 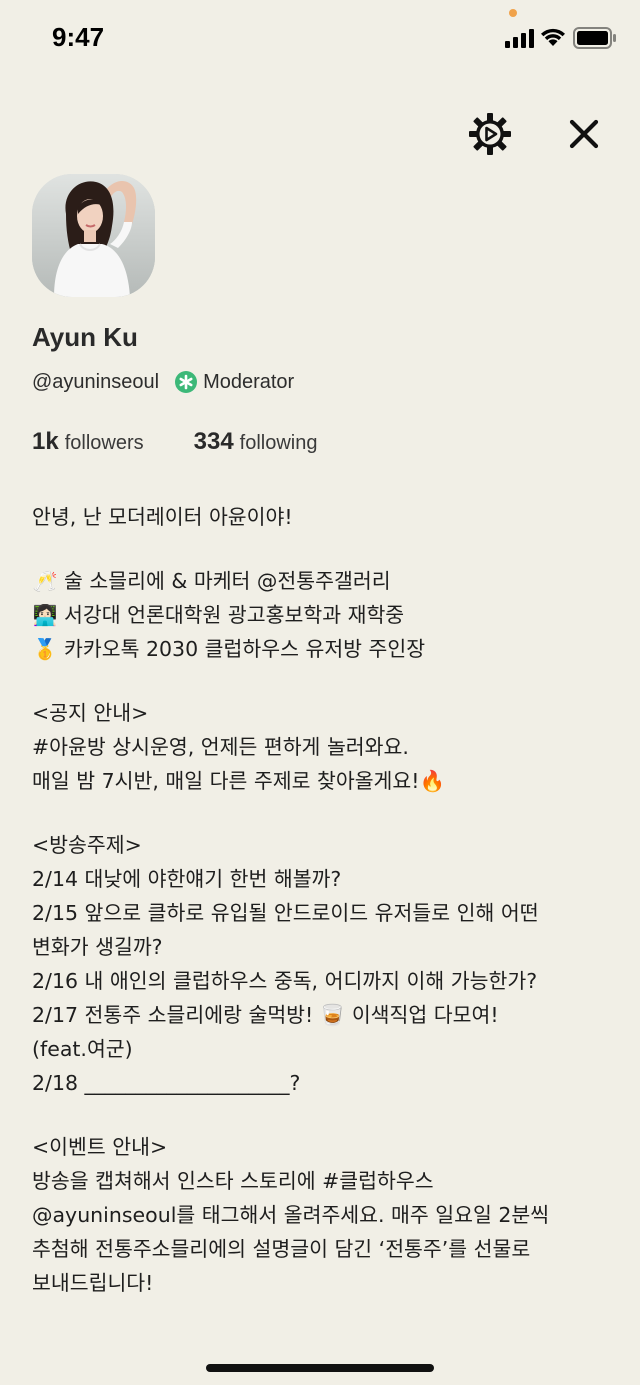 What do you see at coordinates (90, 713) in the screenshot?
I see `notice-header: <공지 안내>` at bounding box center [90, 713].